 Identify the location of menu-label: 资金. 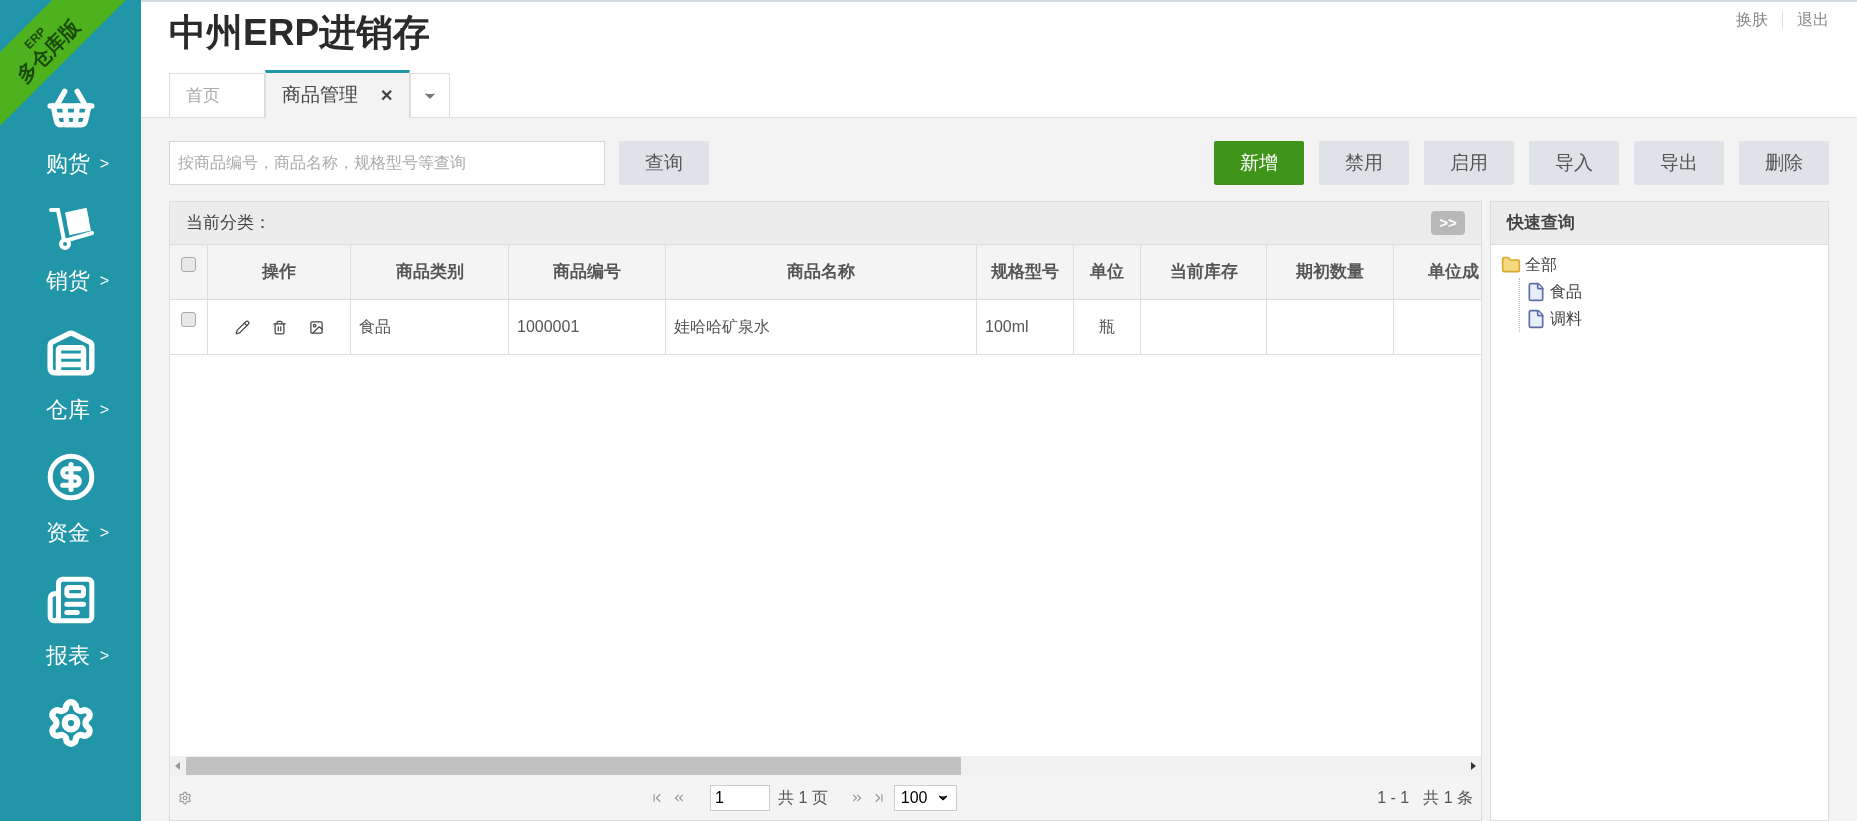
(67, 533).